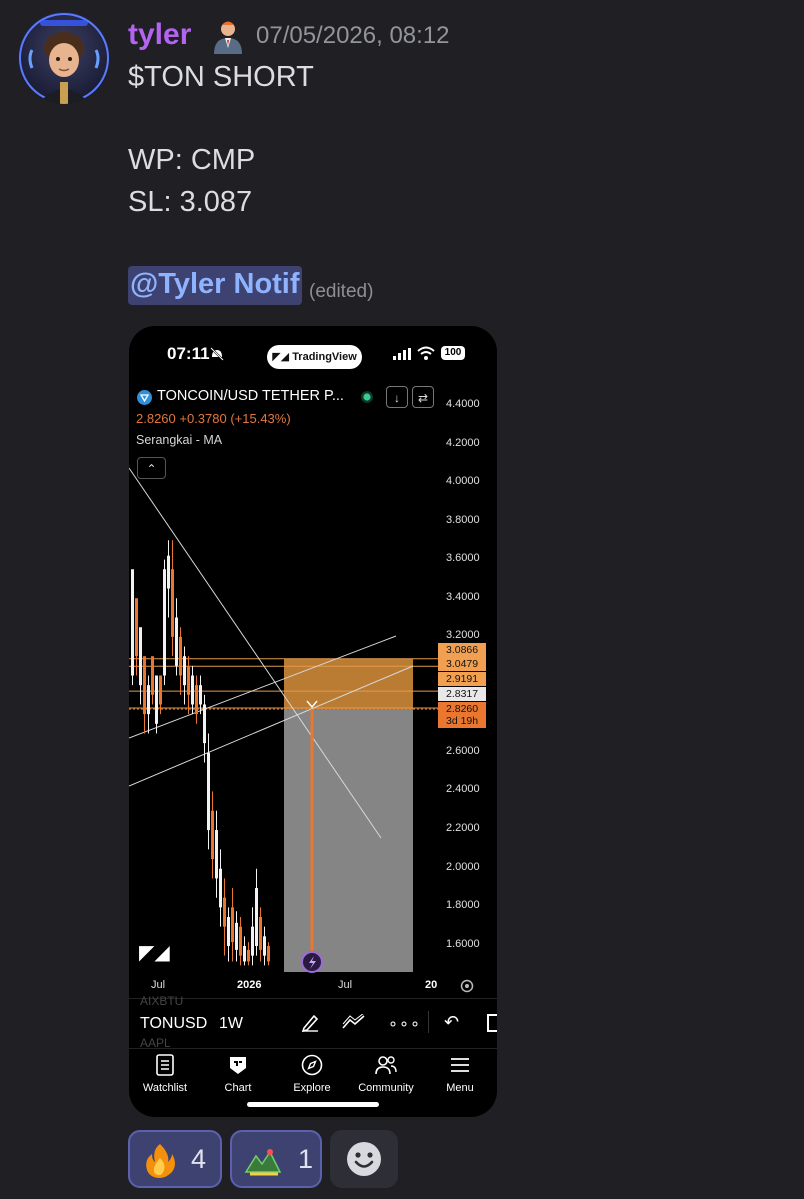 Image resolution: width=804 pixels, height=1199 pixels. I want to click on nav-label: Watchlist, so click(165, 1088).